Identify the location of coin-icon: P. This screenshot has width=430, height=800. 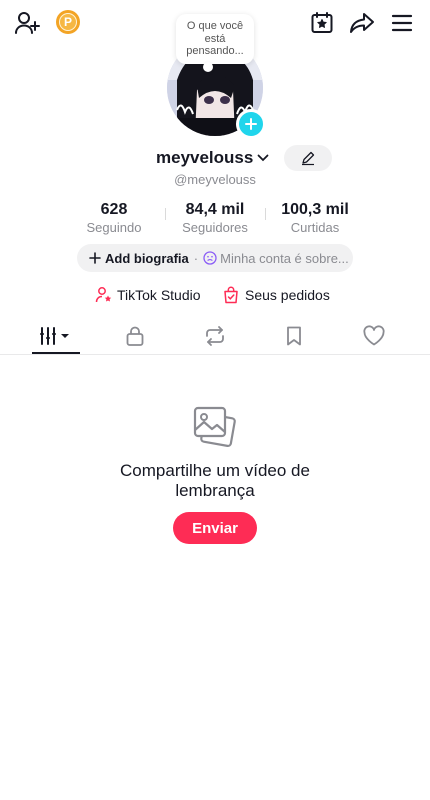
(68, 22).